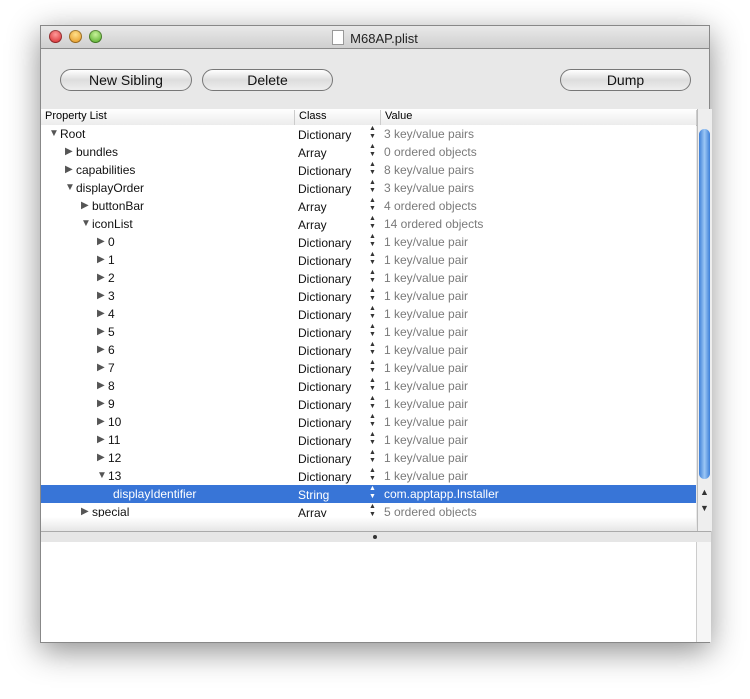 Image resolution: width=750 pixels, height=699 pixels. I want to click on scroll-thumb, so click(704, 304).